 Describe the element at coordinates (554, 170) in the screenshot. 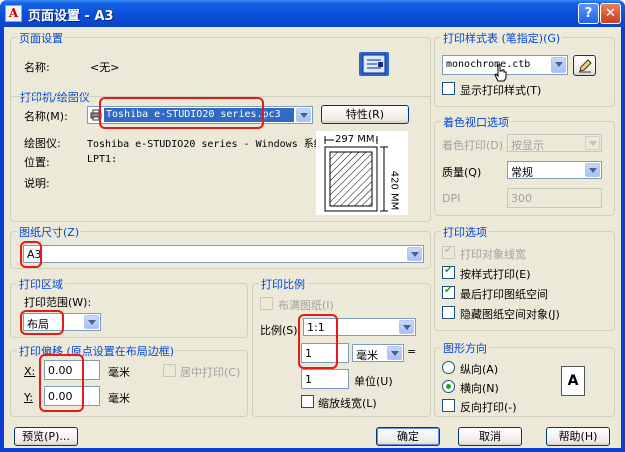

I see `quality-select: 常规` at that location.